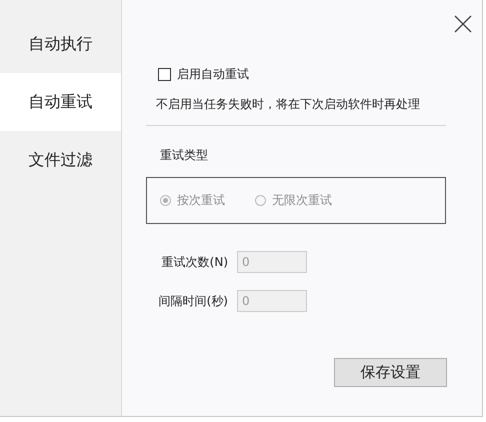 Image resolution: width=486 pixels, height=422 pixels. What do you see at coordinates (302, 200) in the screenshot?
I see `radio-label: 无限次重试` at bounding box center [302, 200].